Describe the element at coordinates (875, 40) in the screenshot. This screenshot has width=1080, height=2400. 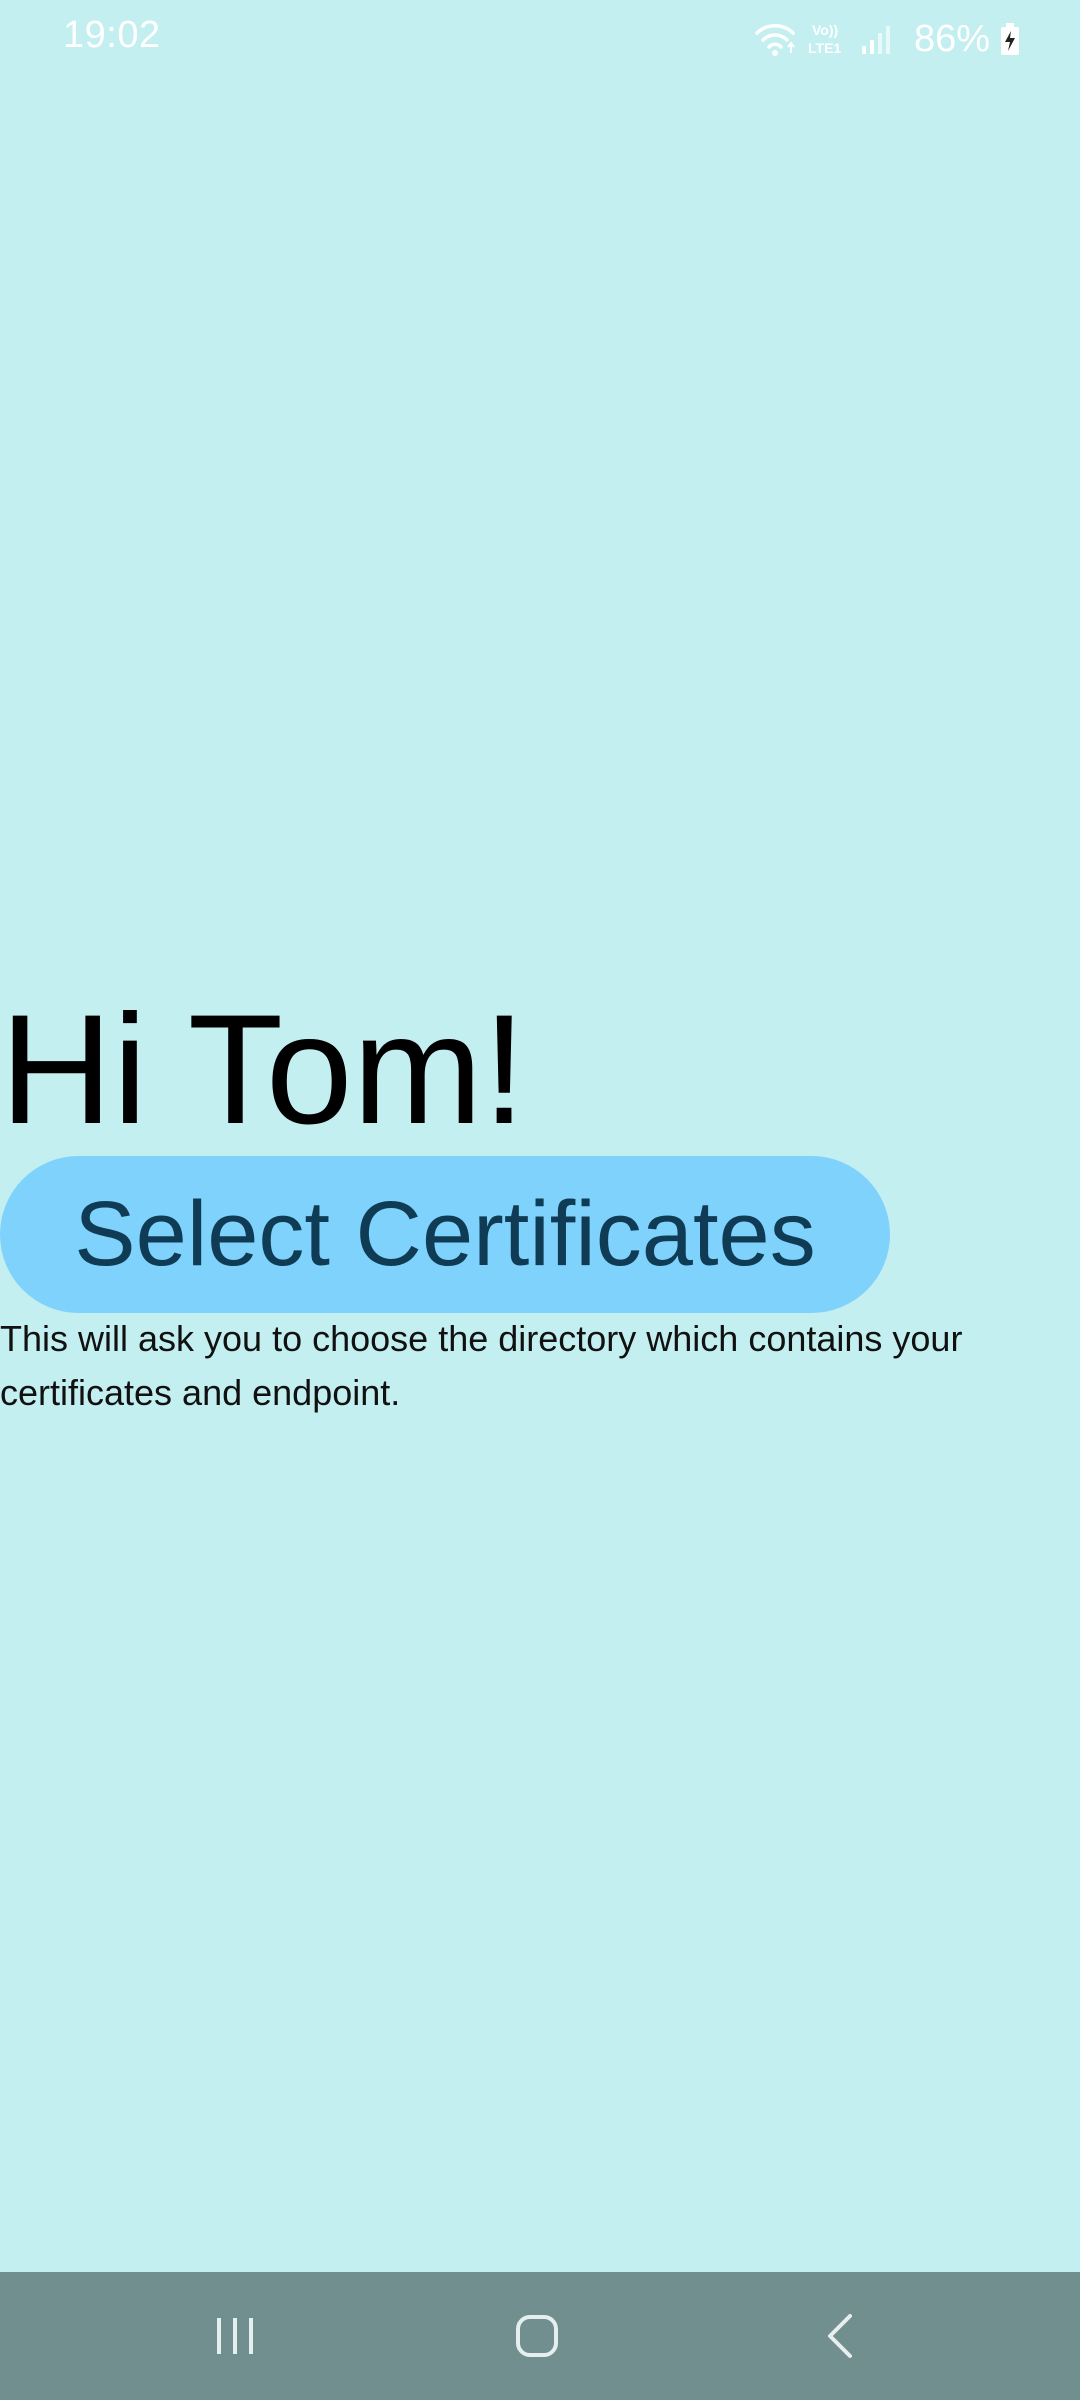
I see `signal-icon` at that location.